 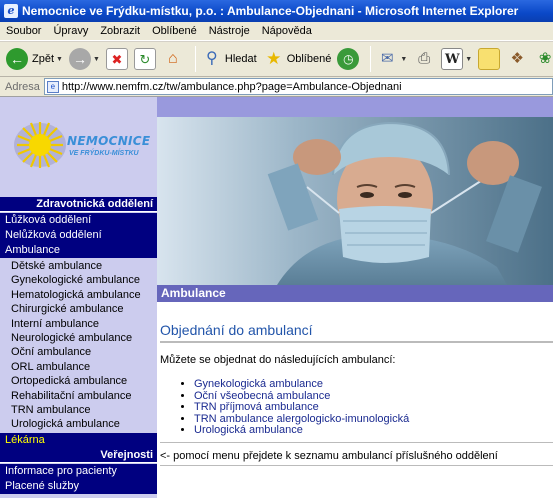 I want to click on title-divider, so click(x=356, y=342).